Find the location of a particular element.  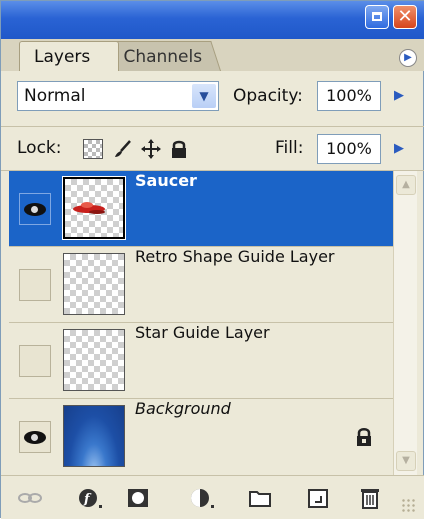

padlock-icon is located at coordinates (364, 437).